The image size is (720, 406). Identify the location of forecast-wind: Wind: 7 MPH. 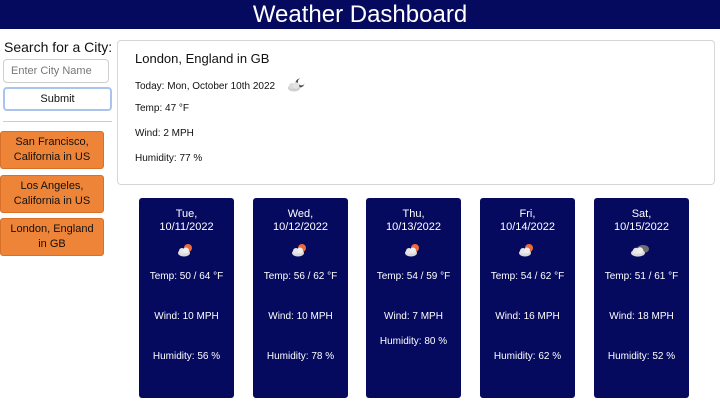
(413, 316).